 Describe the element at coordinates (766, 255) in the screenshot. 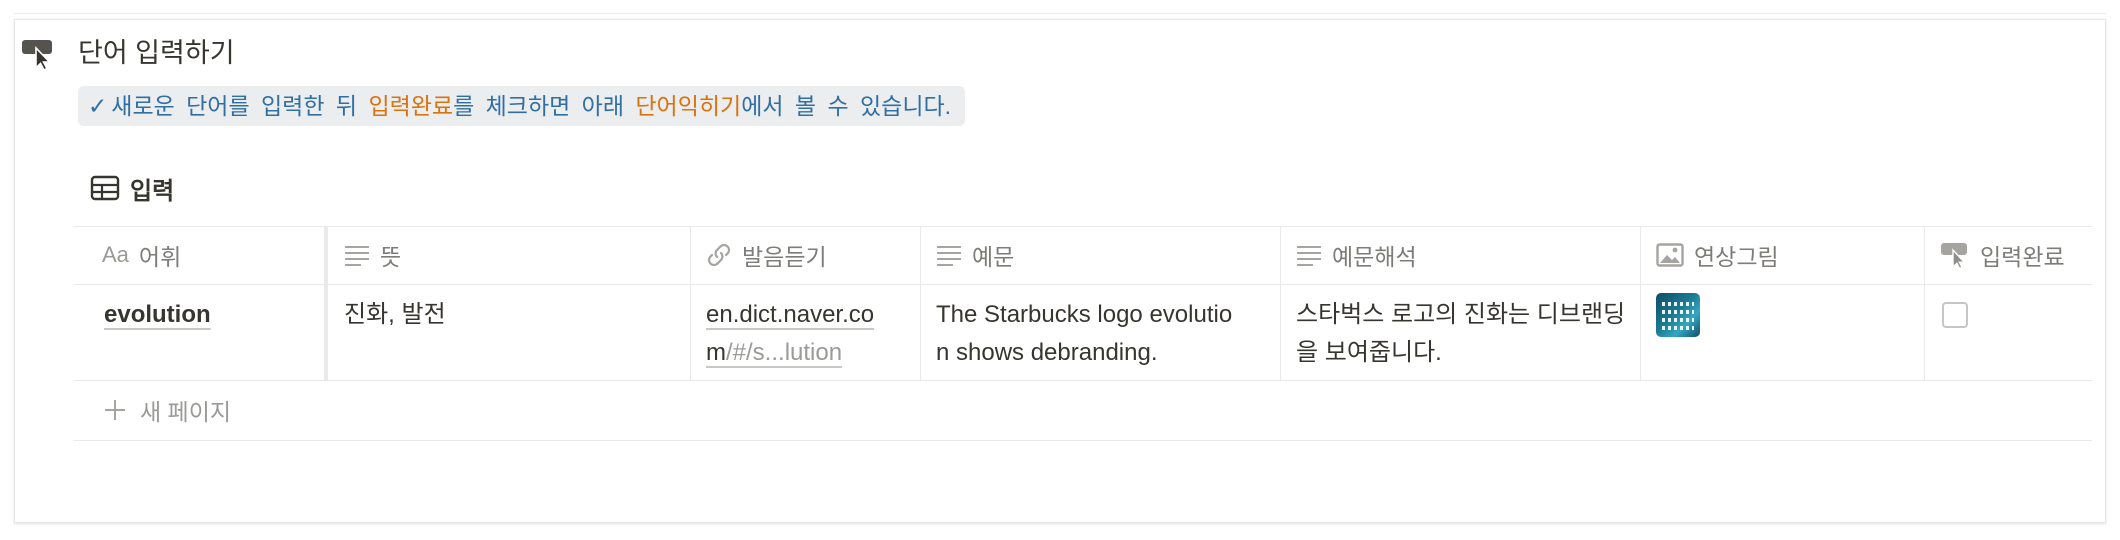

I see `column-header-pronunciation: 발음듣기` at that location.